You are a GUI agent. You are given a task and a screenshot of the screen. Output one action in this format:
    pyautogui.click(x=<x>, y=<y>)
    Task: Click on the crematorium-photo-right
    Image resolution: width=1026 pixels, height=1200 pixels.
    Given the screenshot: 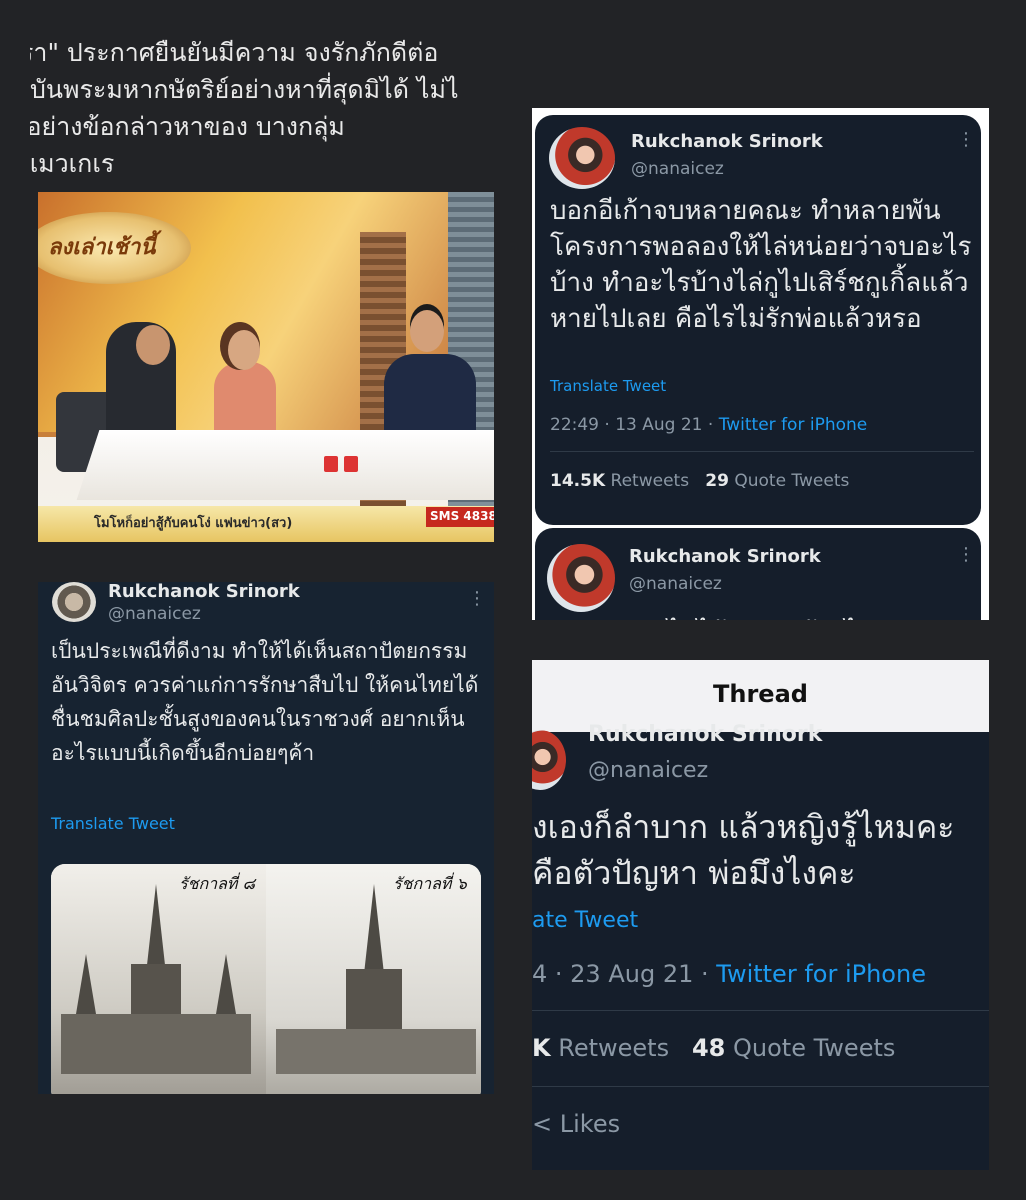 What is the action you would take?
    pyautogui.click(x=373, y=979)
    